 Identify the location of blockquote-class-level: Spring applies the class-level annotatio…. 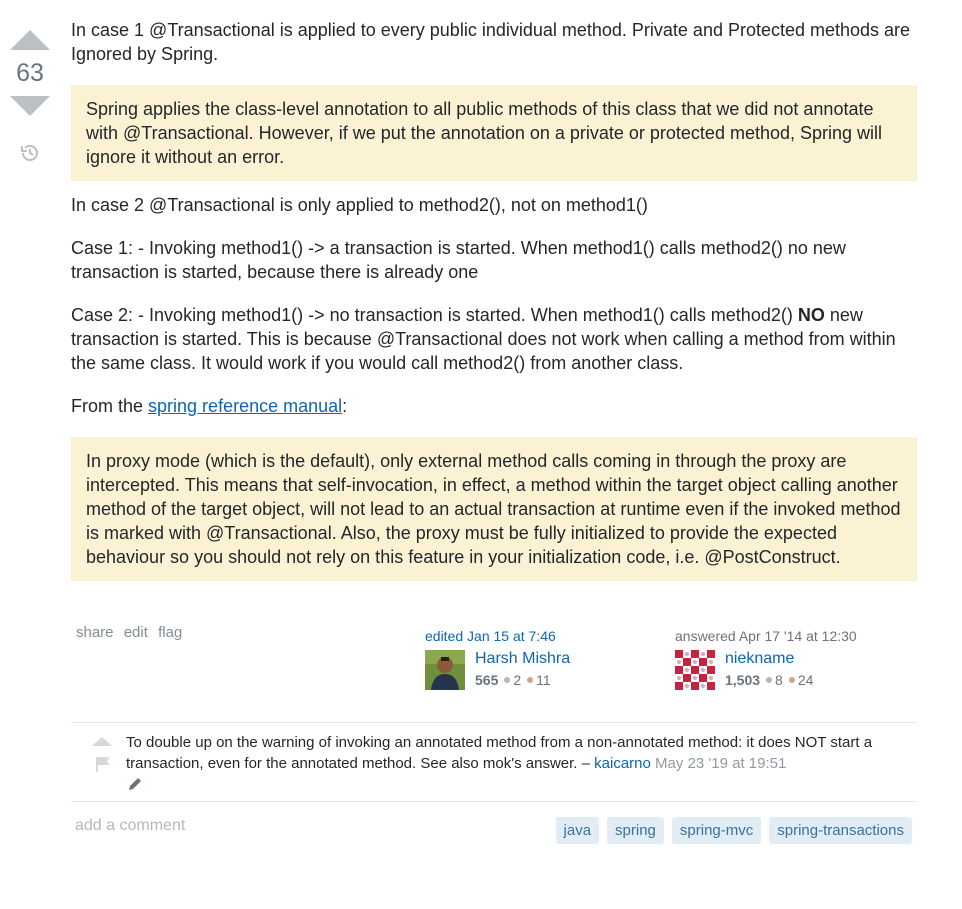
(494, 133).